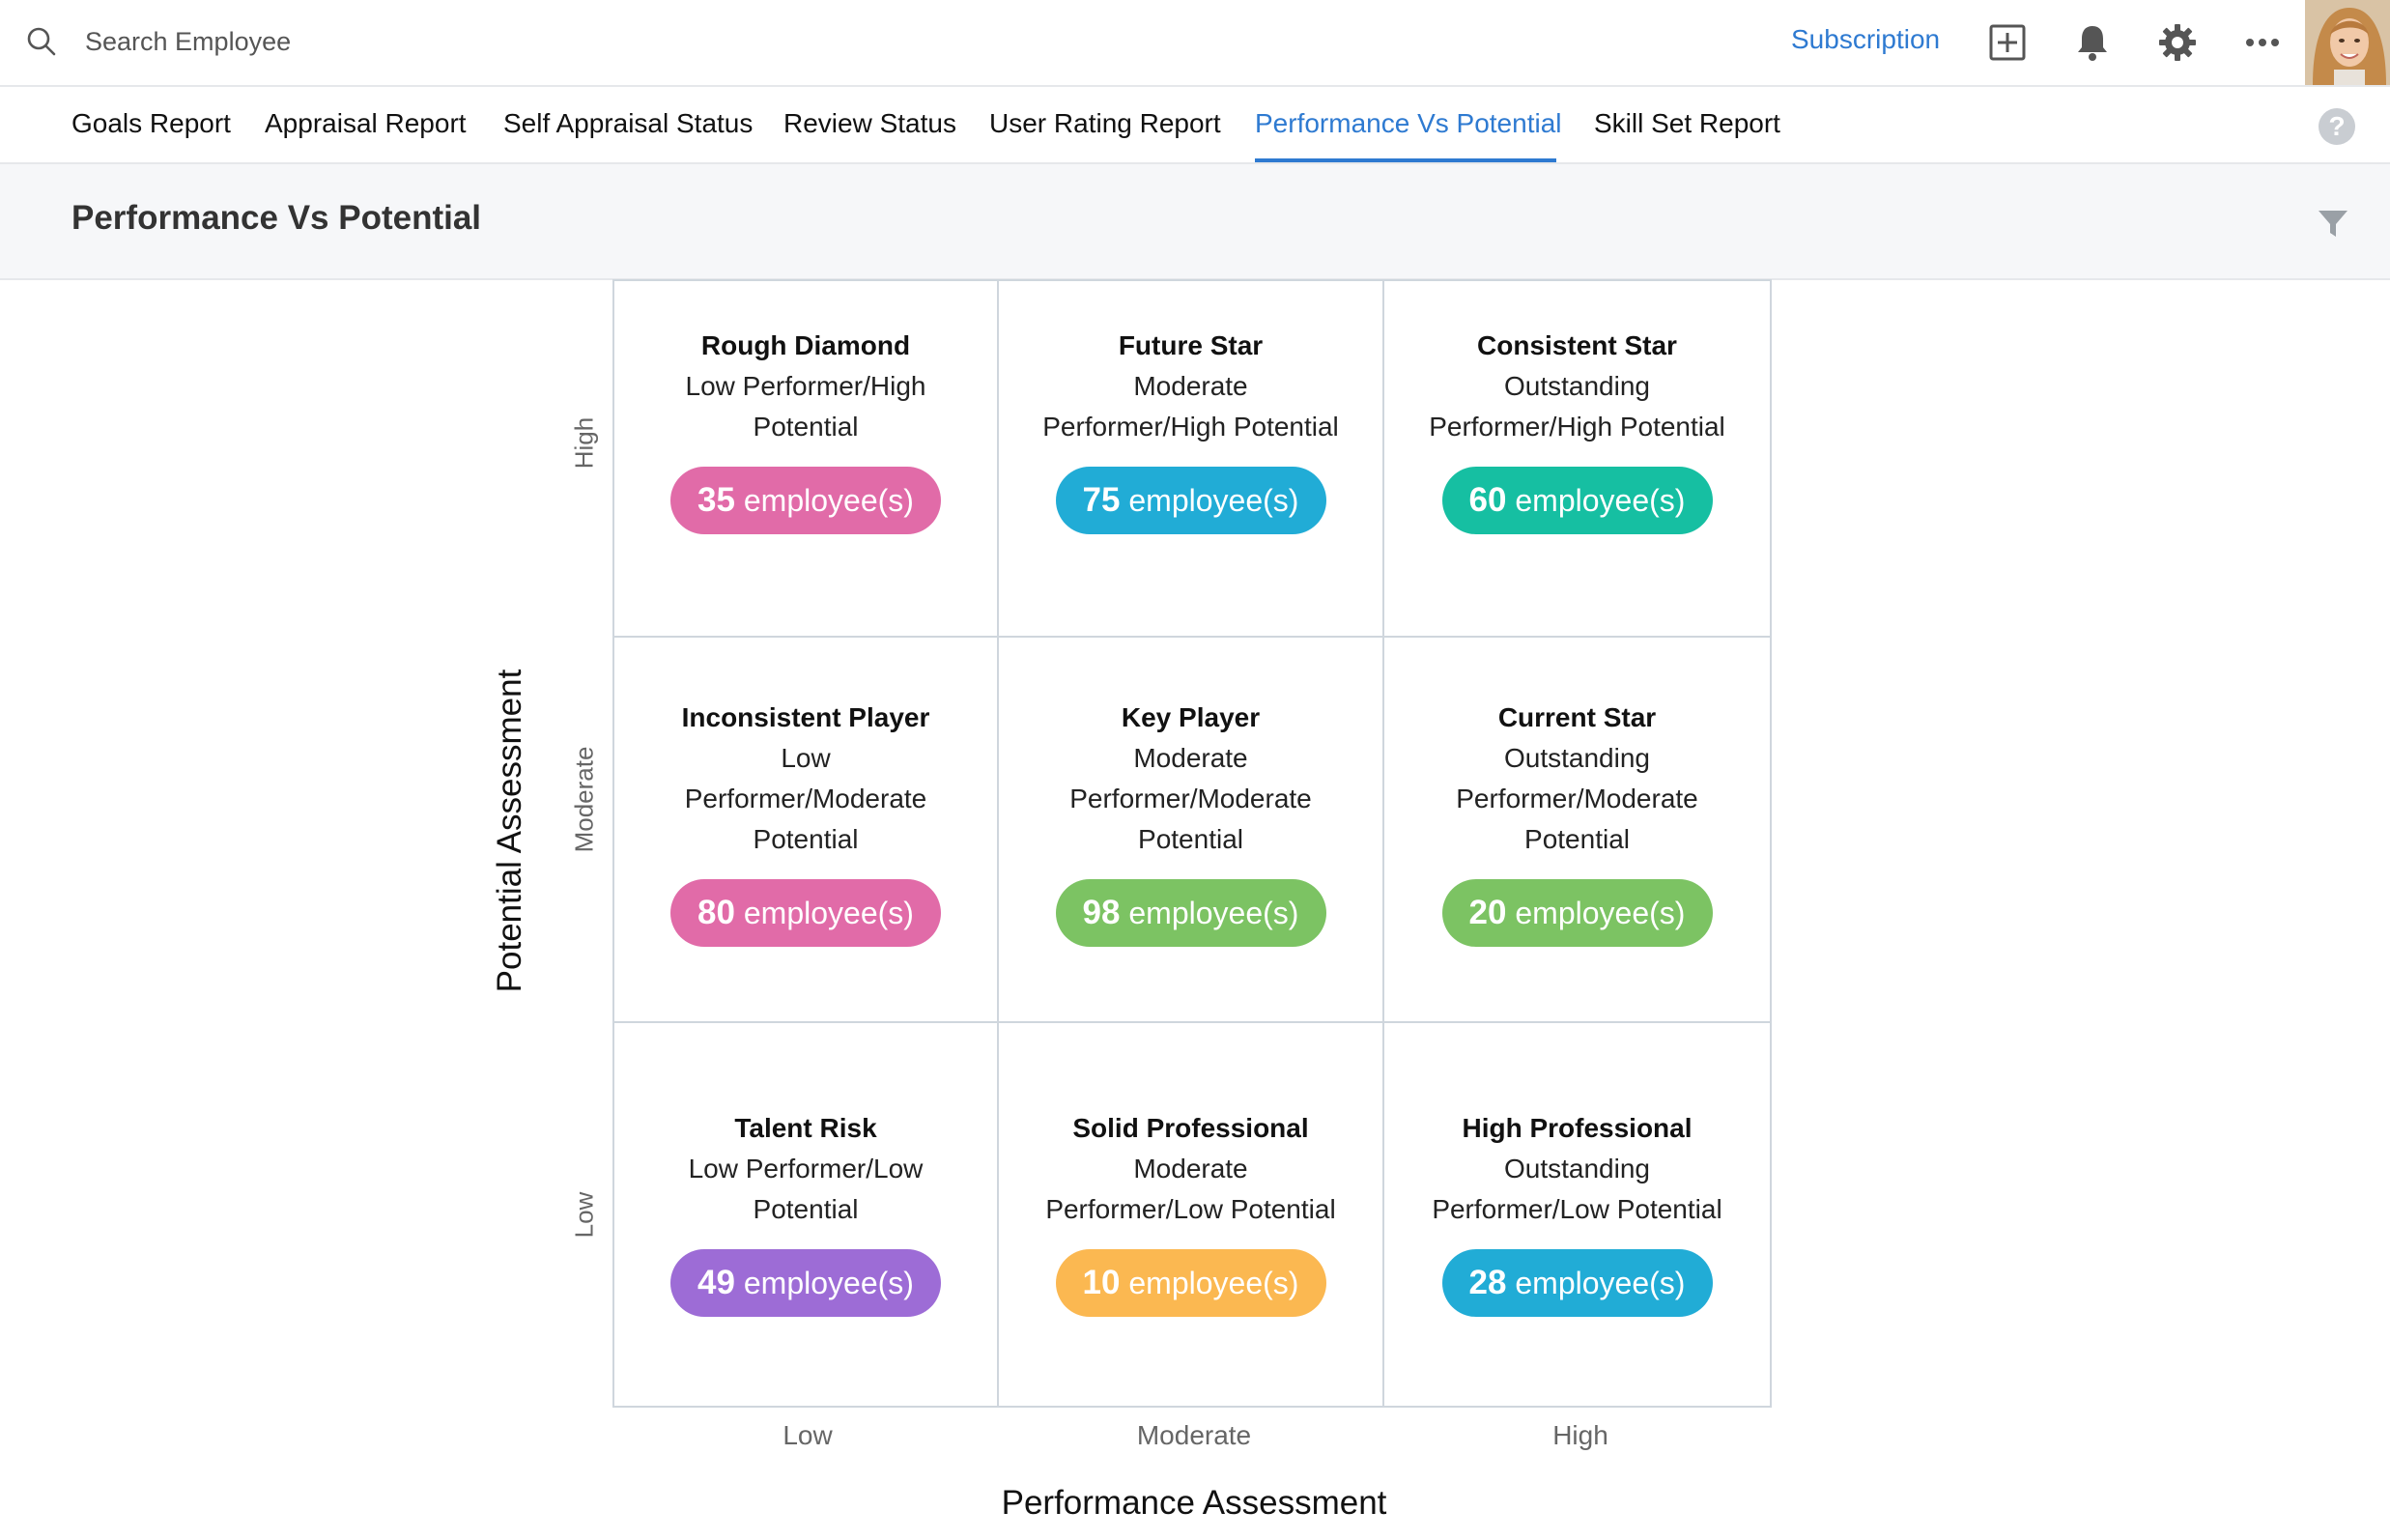 The image size is (2390, 1540). What do you see at coordinates (716, 912) in the screenshot?
I see `employee-count: 80` at bounding box center [716, 912].